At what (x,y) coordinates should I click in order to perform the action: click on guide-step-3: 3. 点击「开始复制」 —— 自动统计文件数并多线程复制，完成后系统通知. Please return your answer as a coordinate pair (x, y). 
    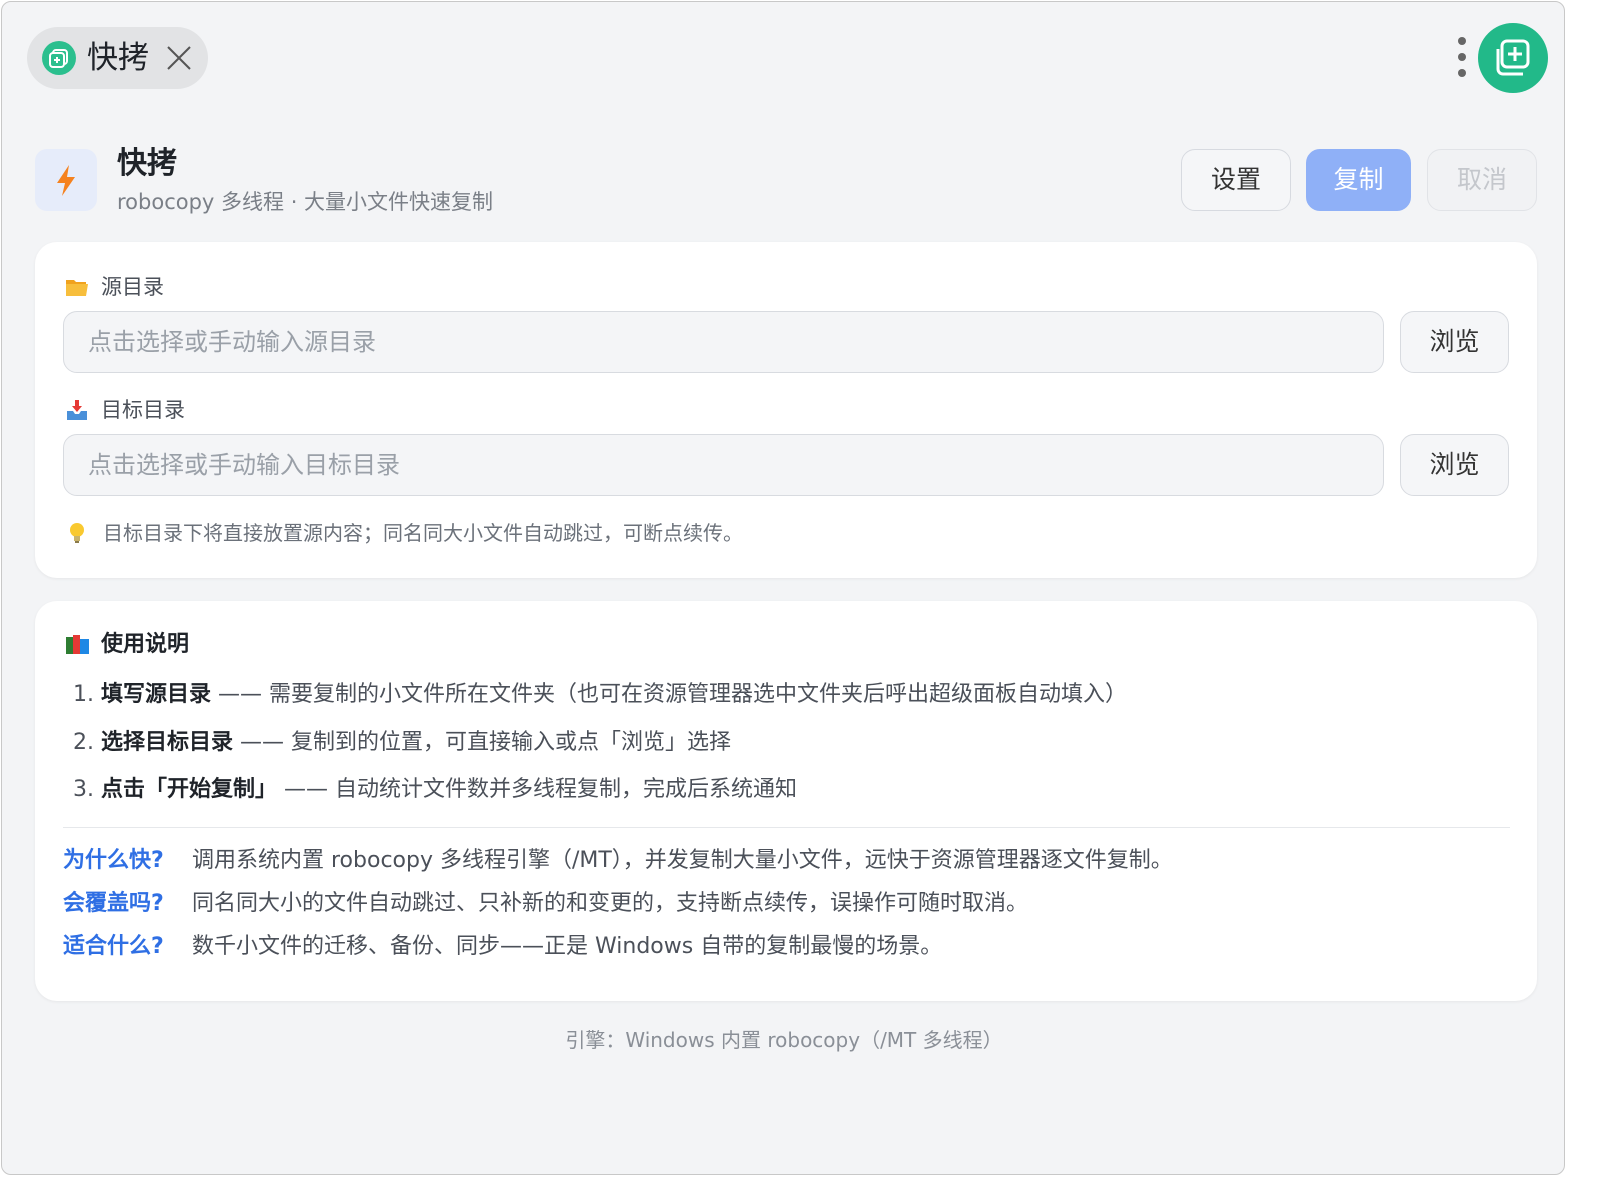
    Looking at the image, I should click on (435, 789).